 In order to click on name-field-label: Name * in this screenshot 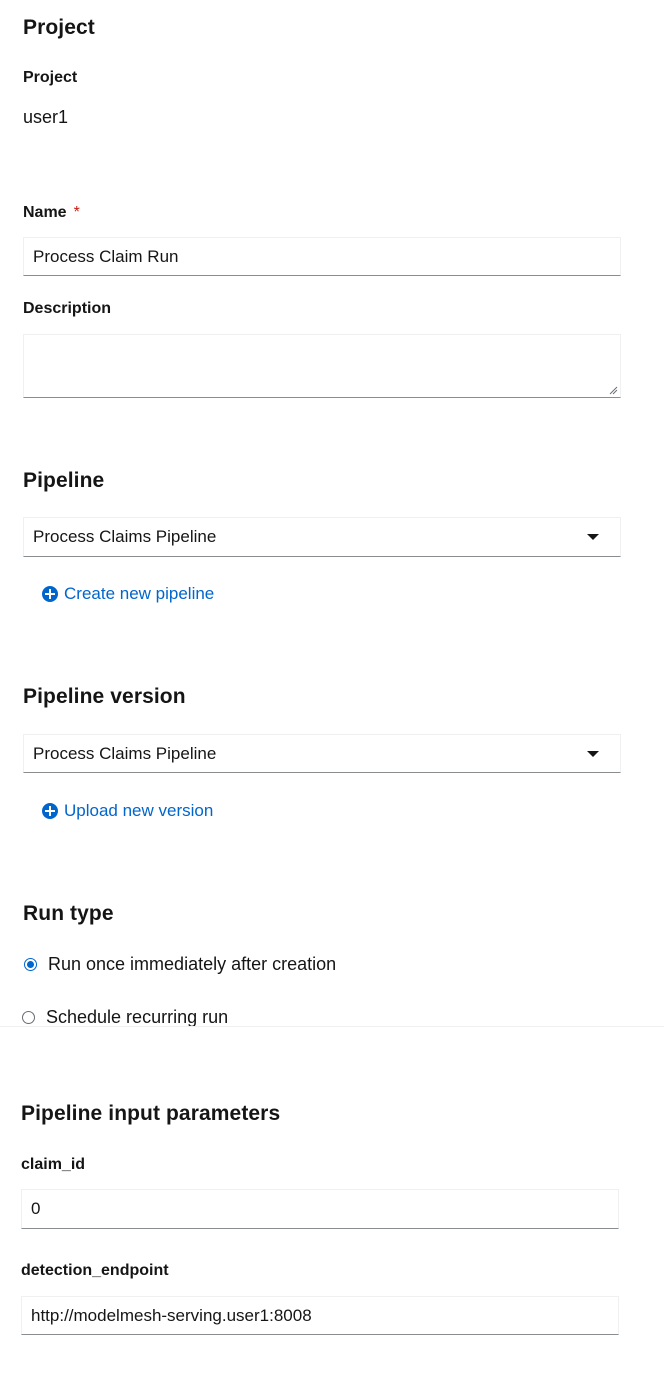, I will do `click(51, 213)`.